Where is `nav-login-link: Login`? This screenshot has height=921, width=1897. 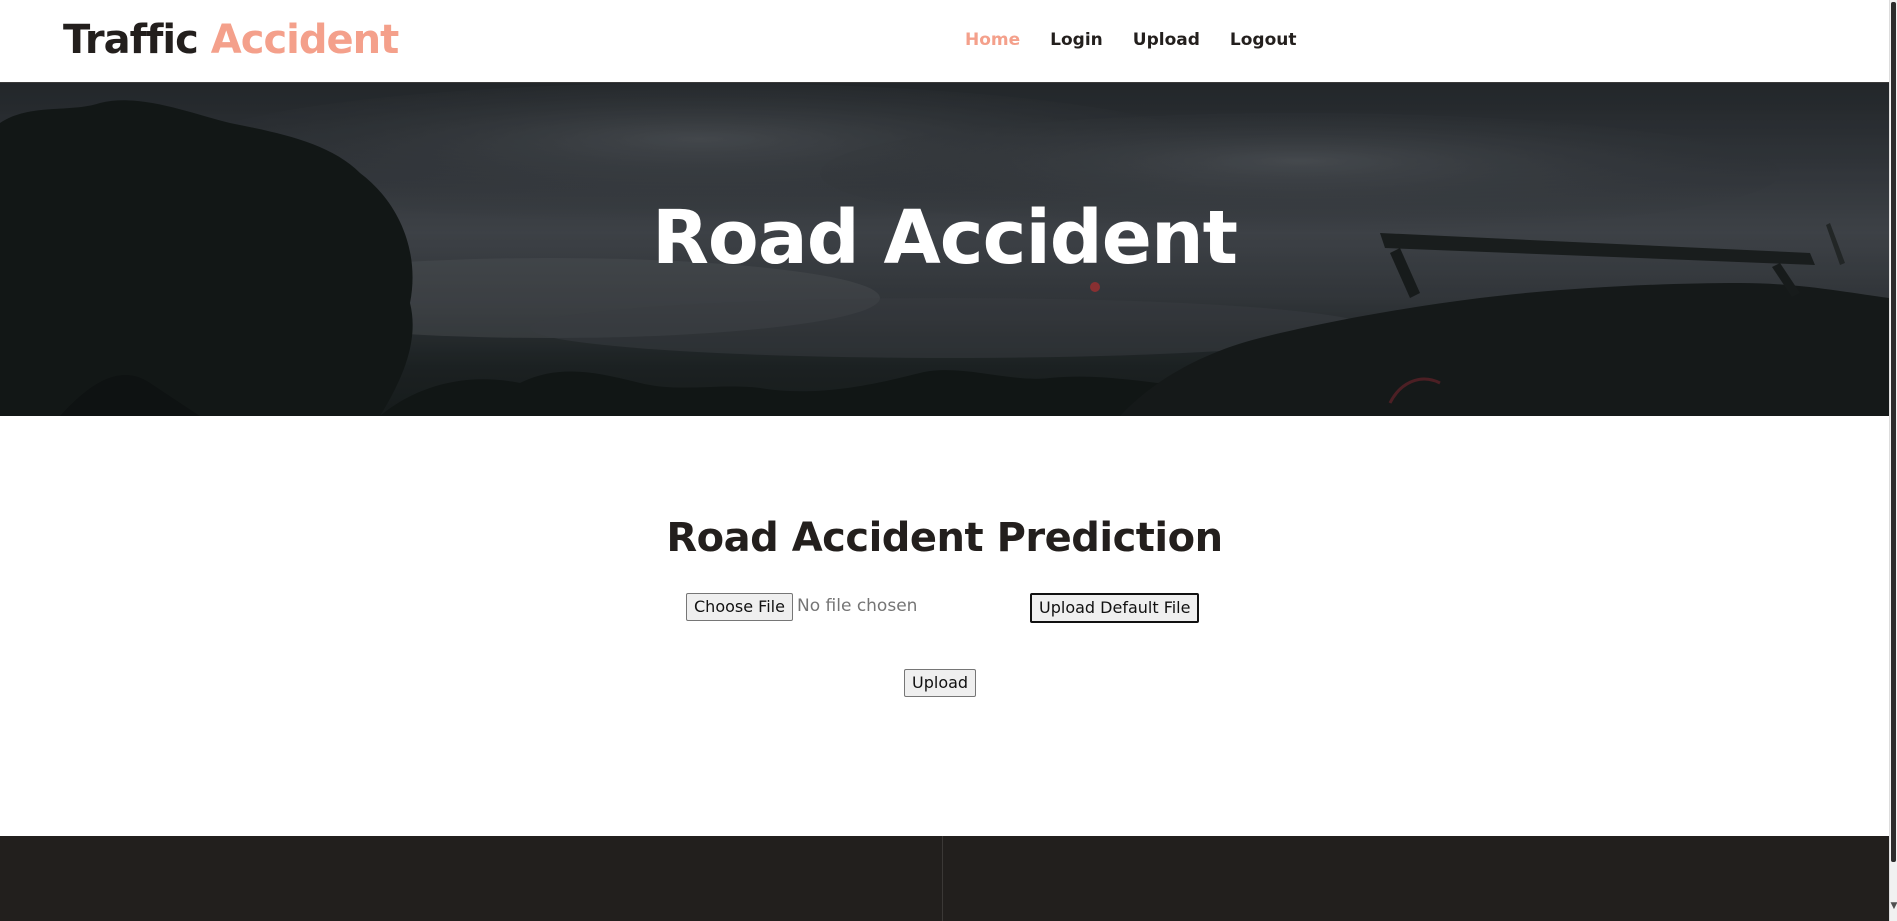 nav-login-link: Login is located at coordinates (1076, 40).